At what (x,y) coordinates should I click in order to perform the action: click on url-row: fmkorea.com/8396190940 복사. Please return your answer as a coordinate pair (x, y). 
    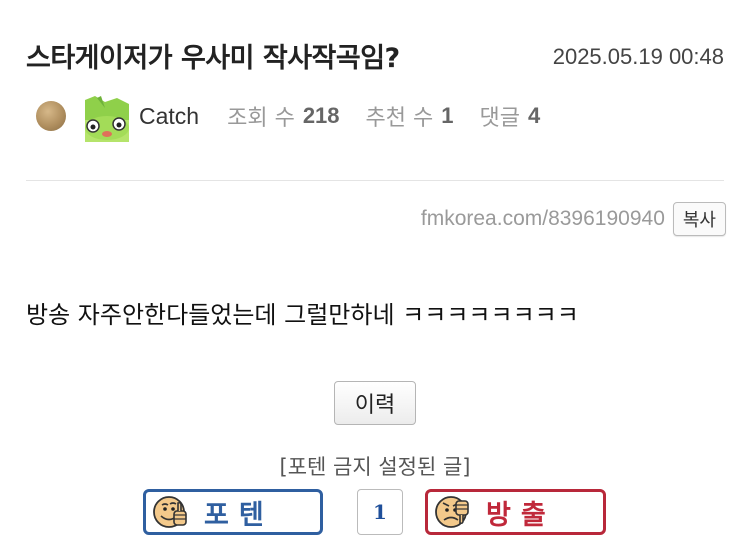
    Looking at the image, I should click on (573, 219).